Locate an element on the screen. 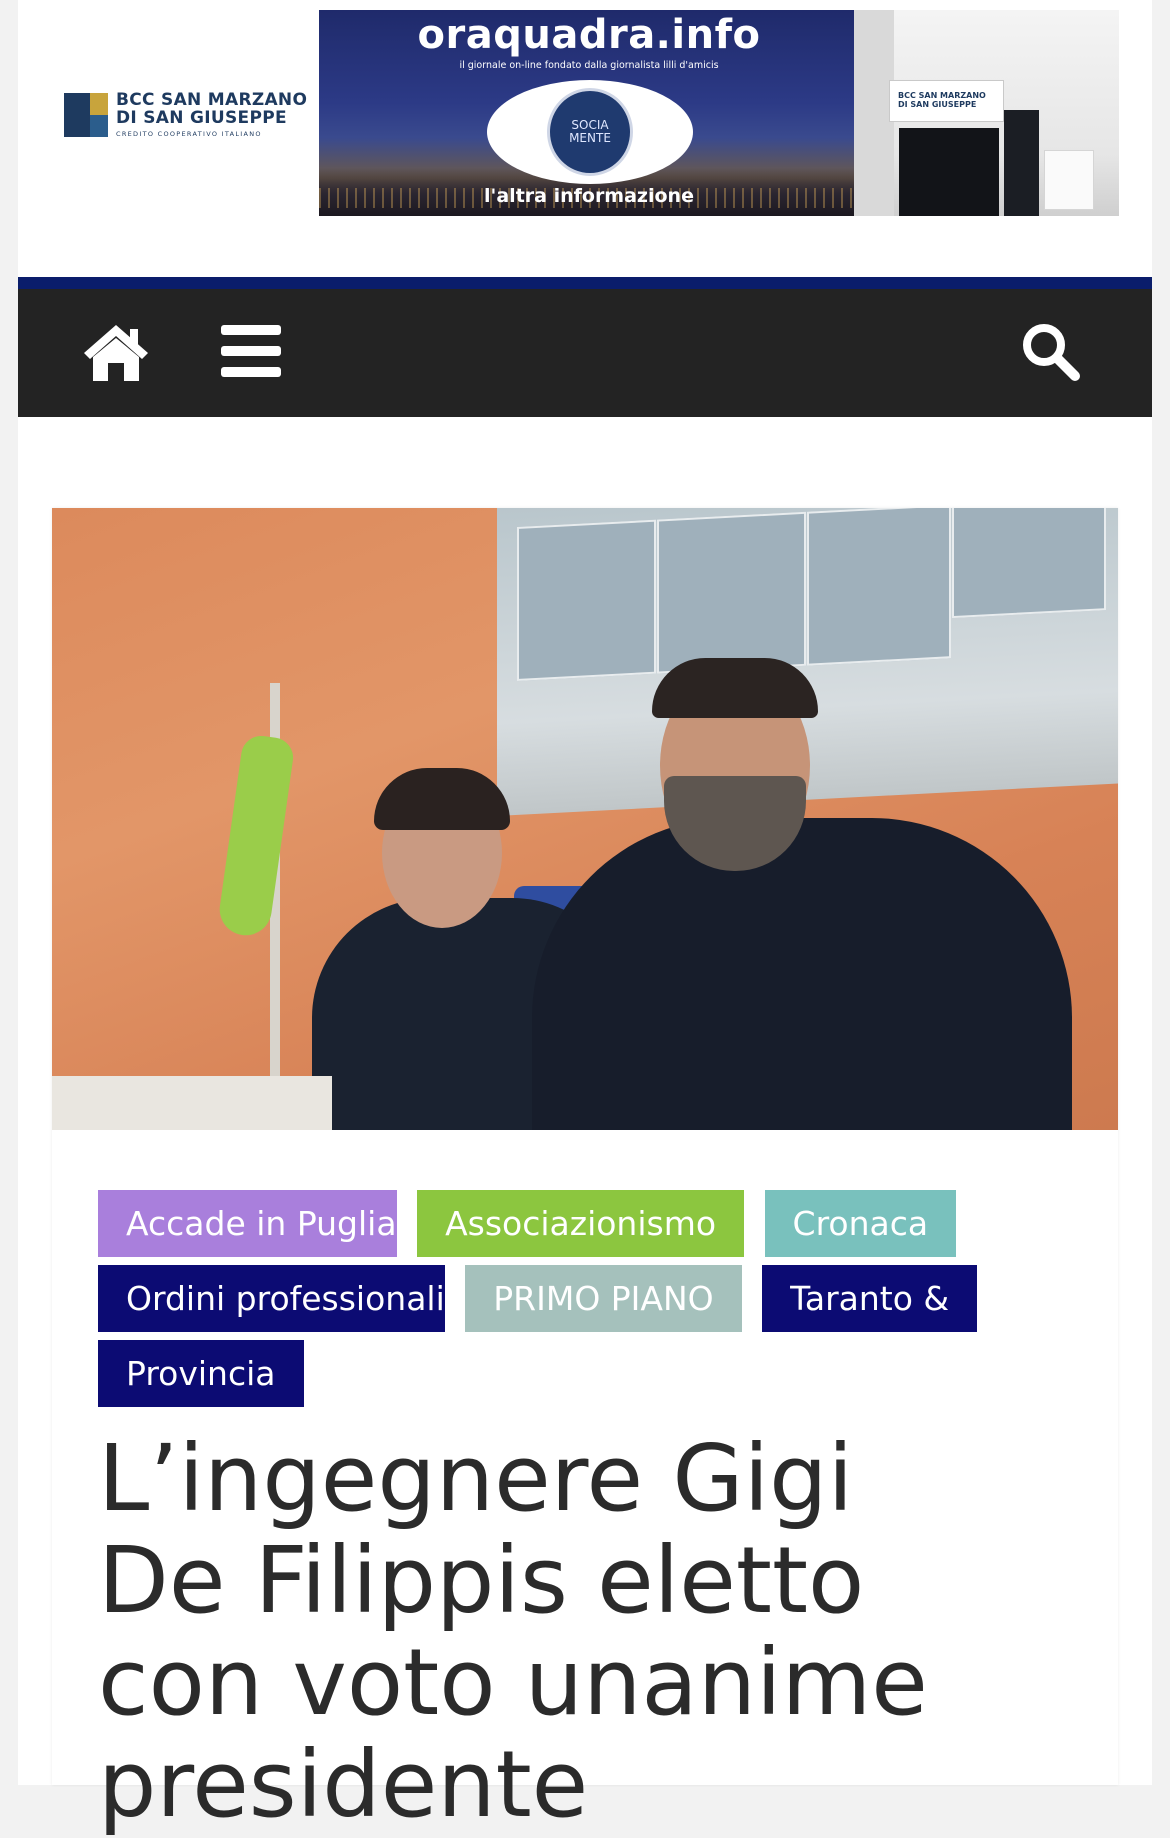 The image size is (1170, 1838). banner-clock-iris: SOCIA MENTE is located at coordinates (590, 132).